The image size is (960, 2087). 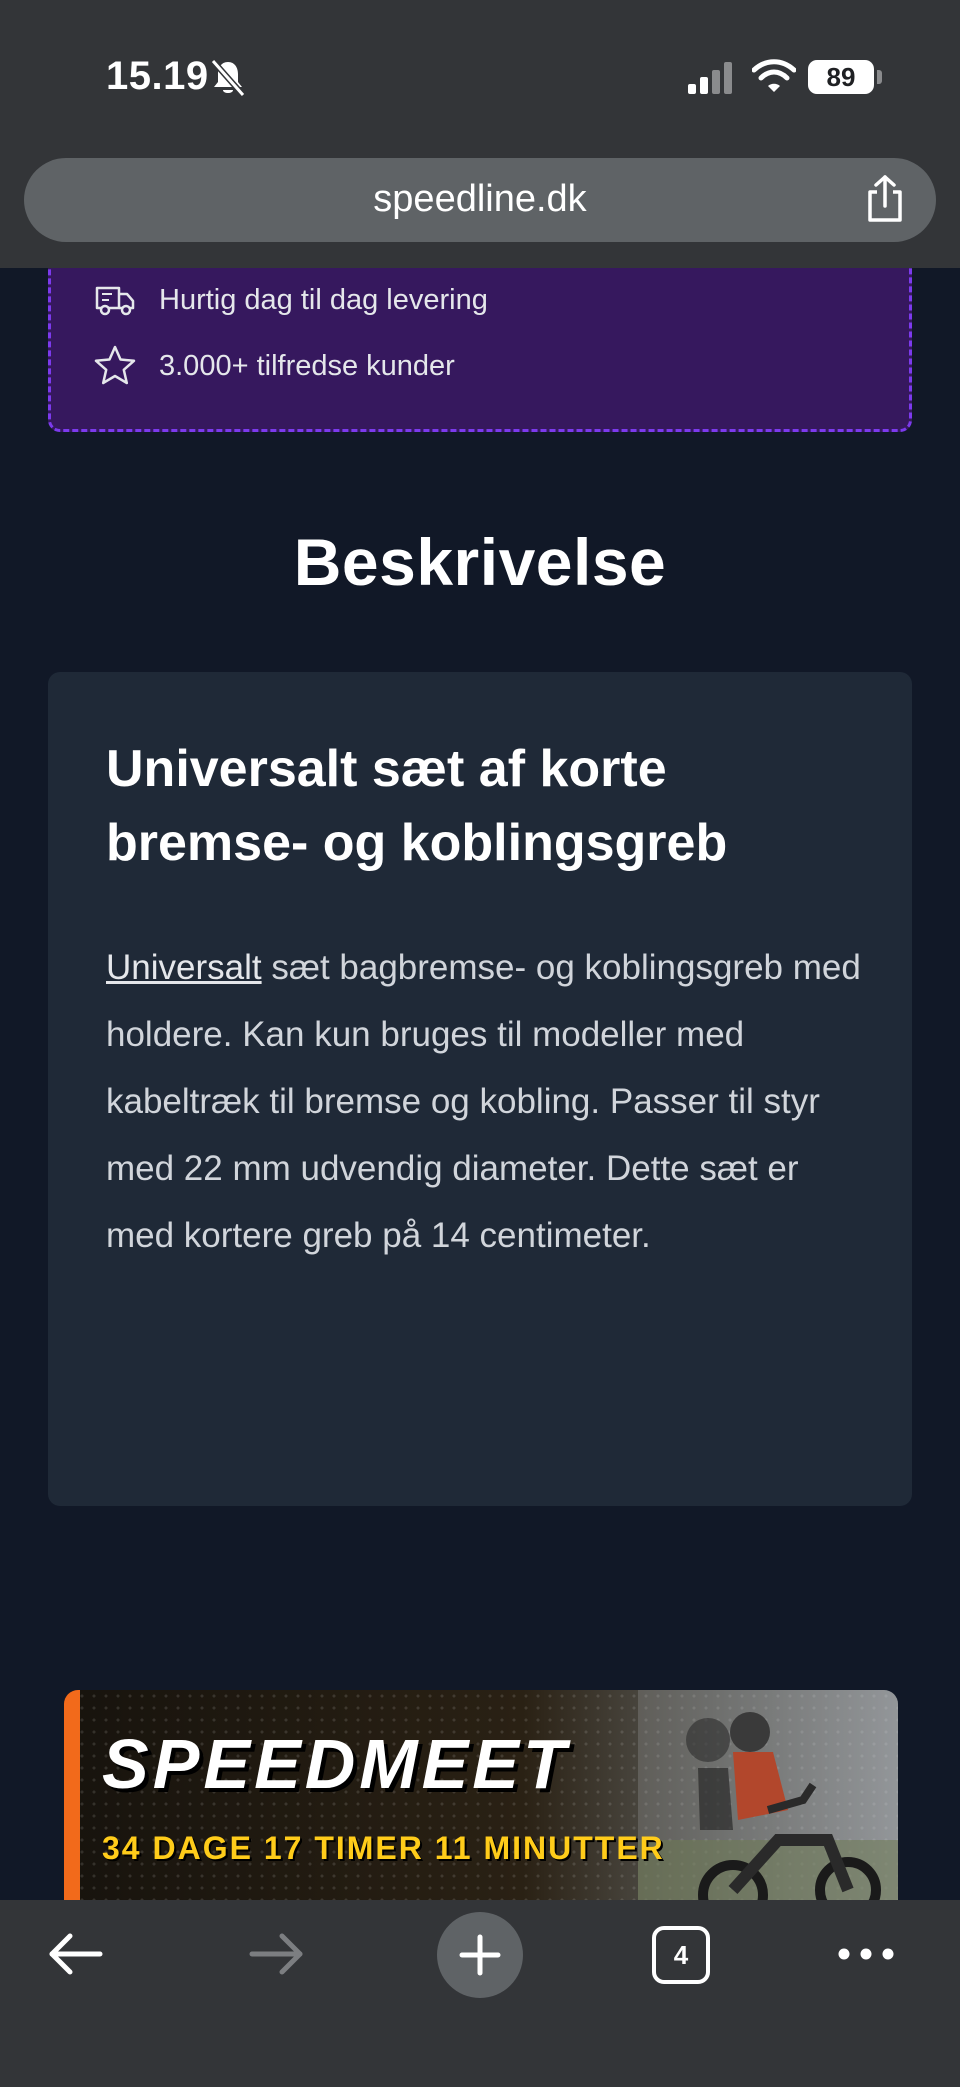 I want to click on universal-link: Universalt, so click(x=184, y=967).